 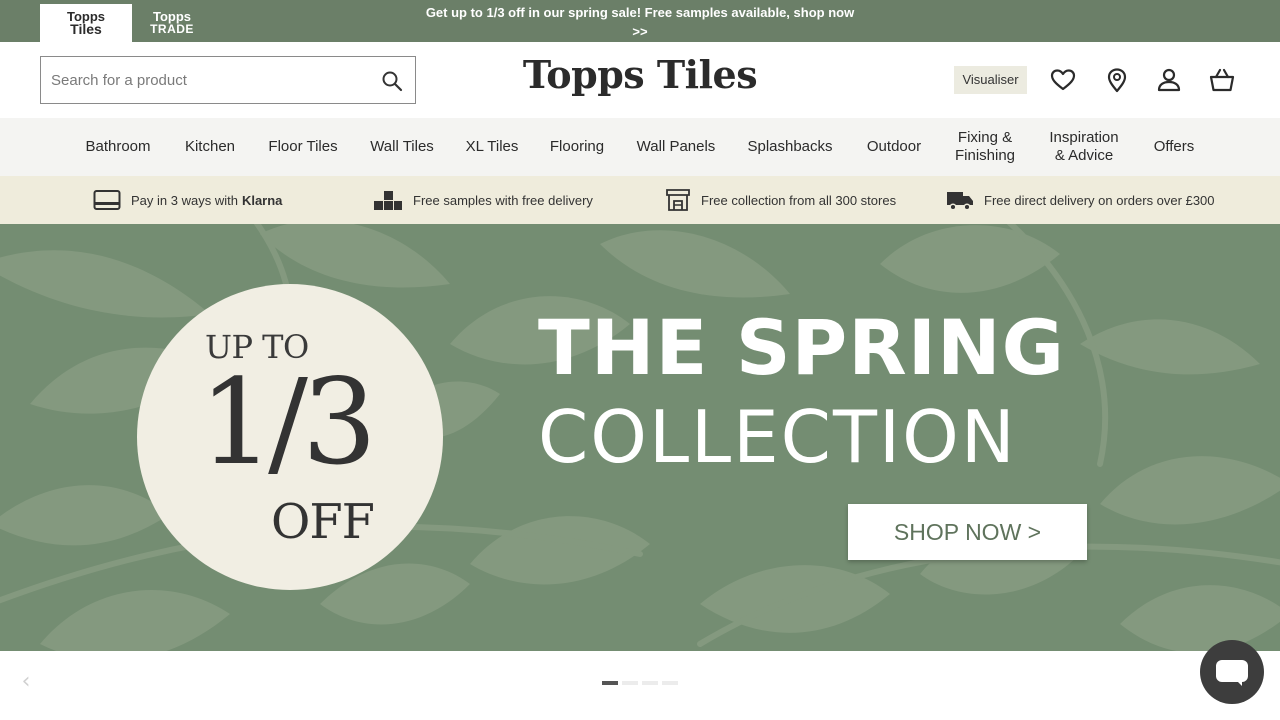 What do you see at coordinates (503, 200) in the screenshot?
I see `usp-text: Free samples with free delivery` at bounding box center [503, 200].